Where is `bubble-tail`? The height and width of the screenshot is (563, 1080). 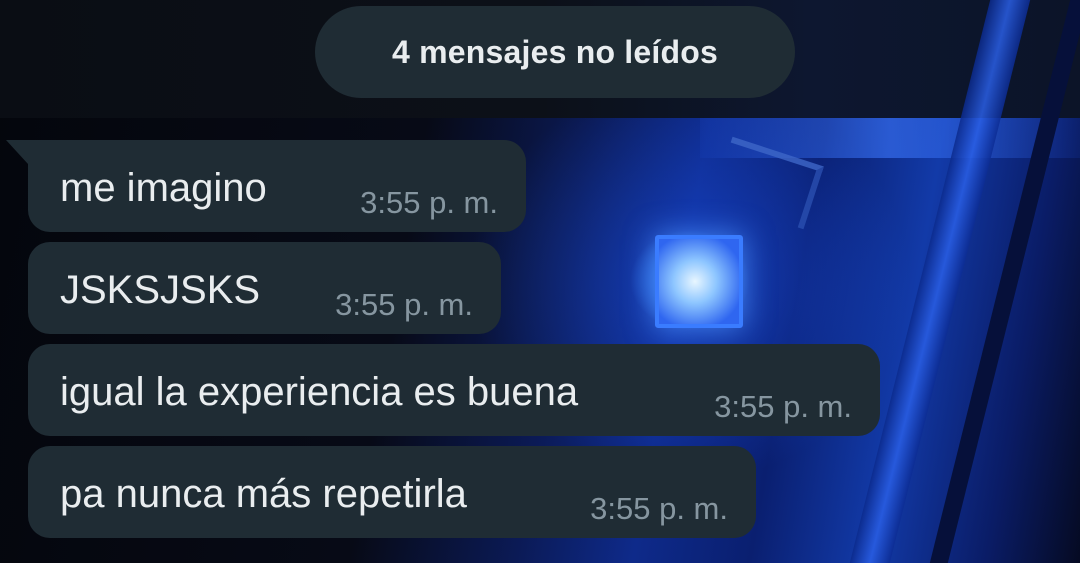 bubble-tail is located at coordinates (17, 152).